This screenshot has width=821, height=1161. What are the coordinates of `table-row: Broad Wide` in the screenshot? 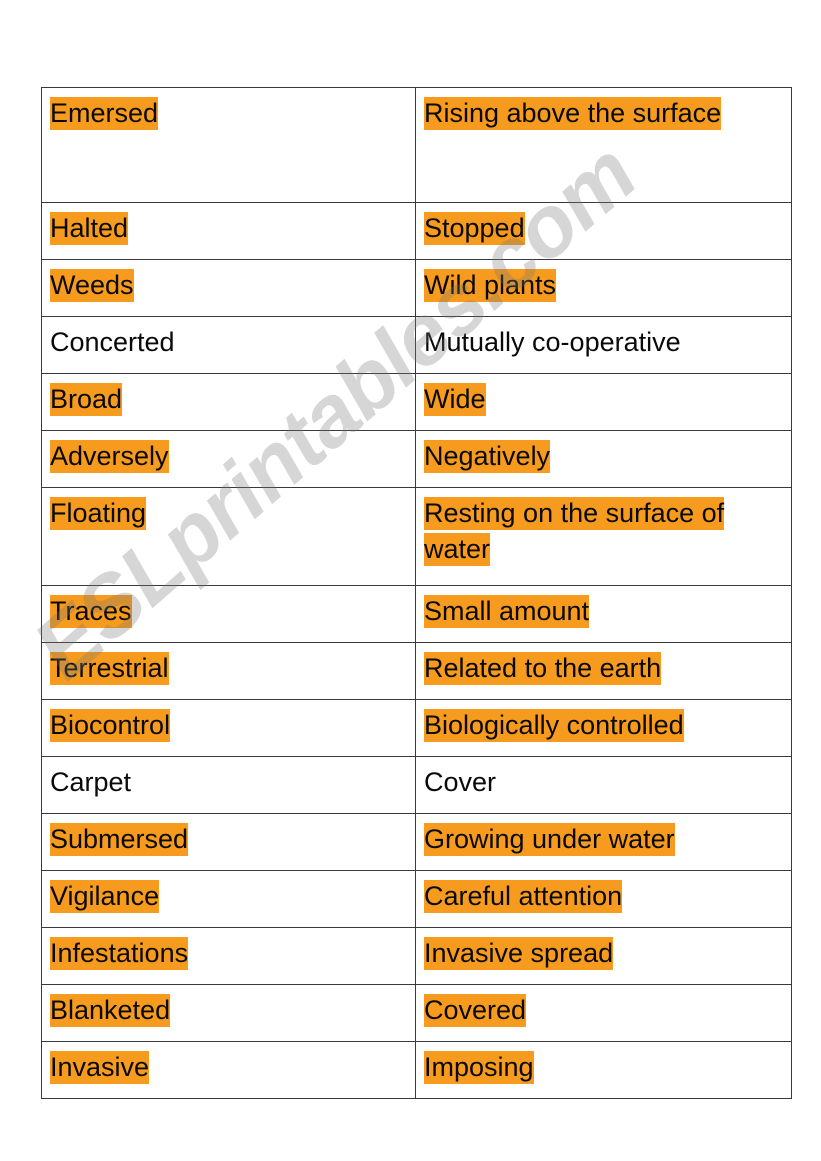 It's located at (416, 402).